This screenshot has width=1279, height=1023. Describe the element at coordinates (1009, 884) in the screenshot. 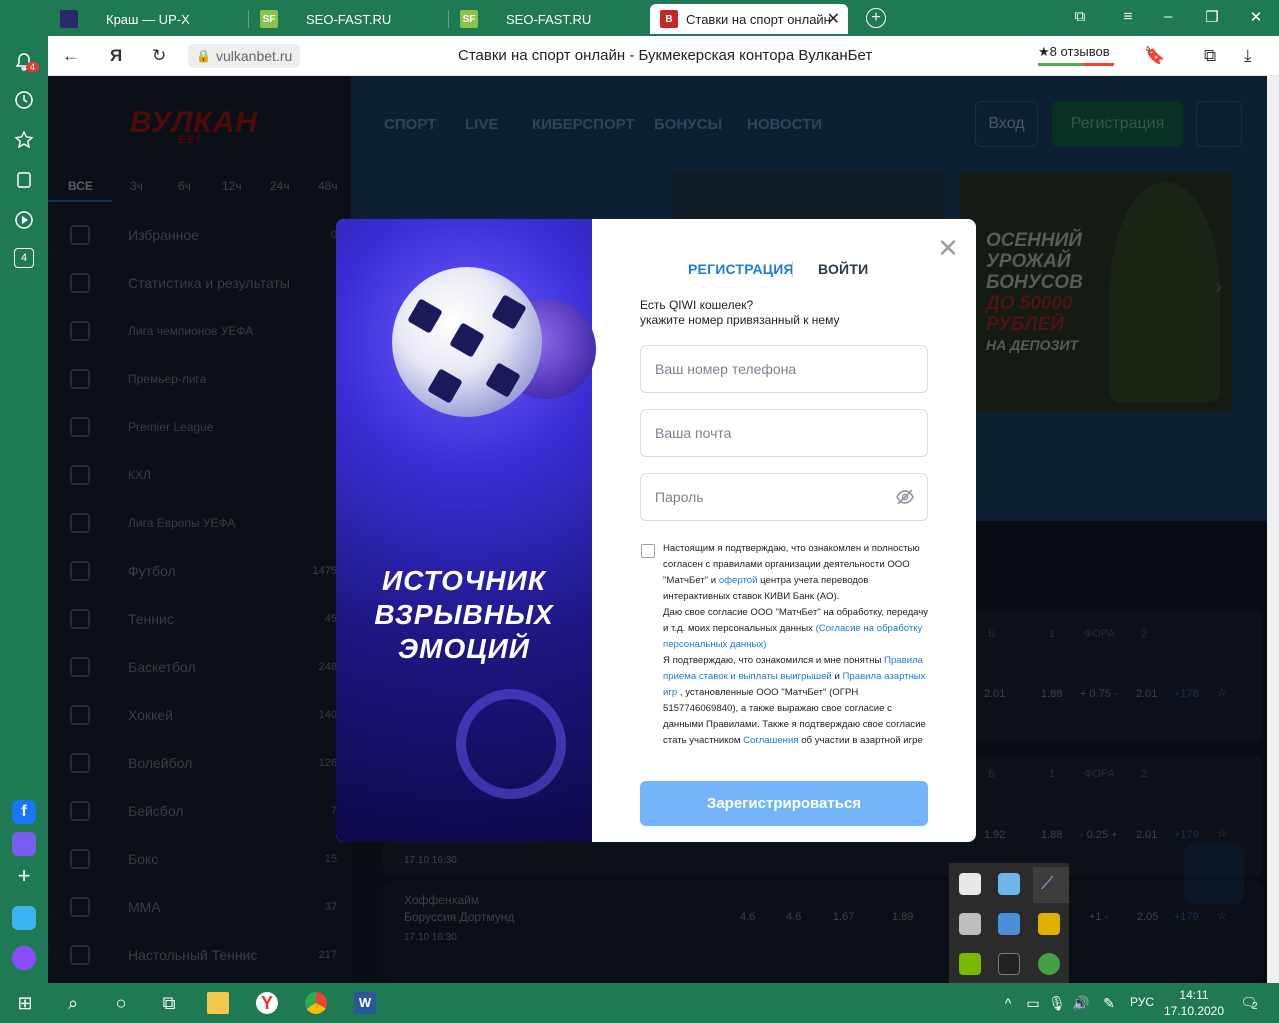

I see `app-tray-icon` at that location.